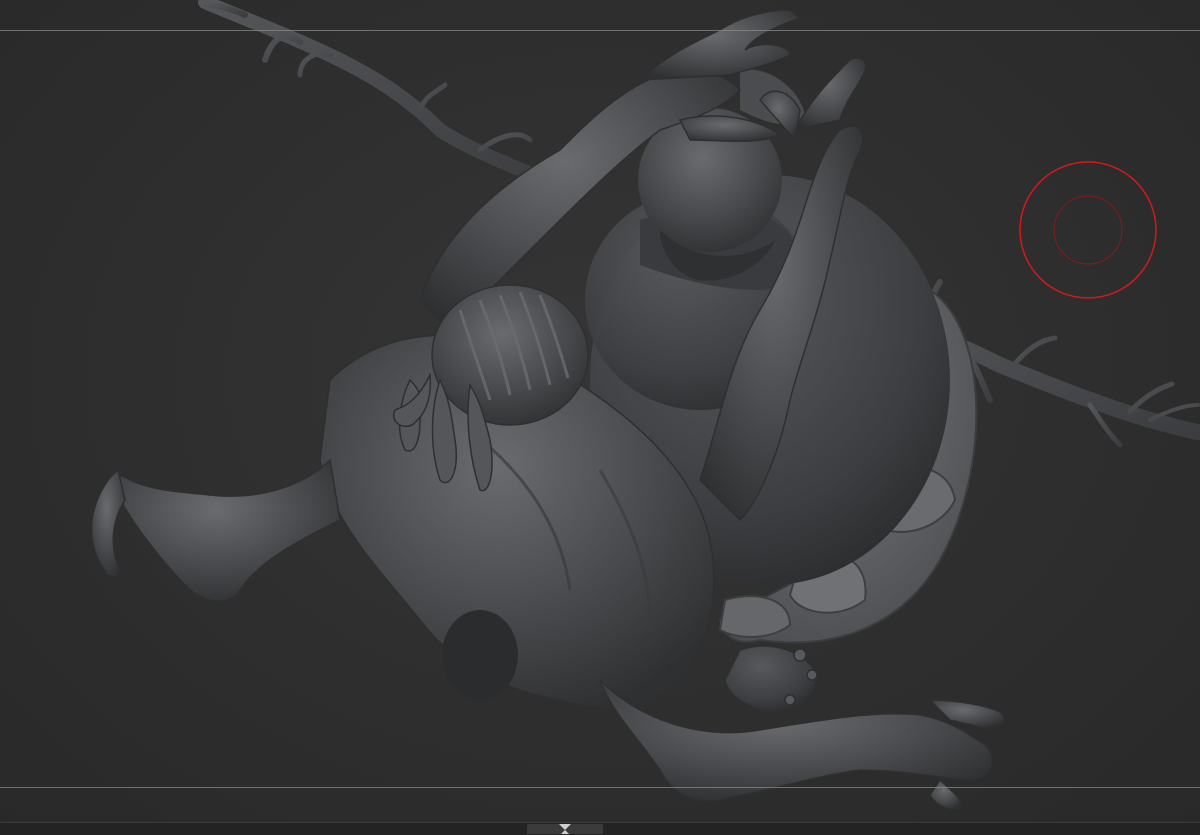 This screenshot has height=835, width=1200. I want to click on chevron-up-down-icon, so click(565, 829).